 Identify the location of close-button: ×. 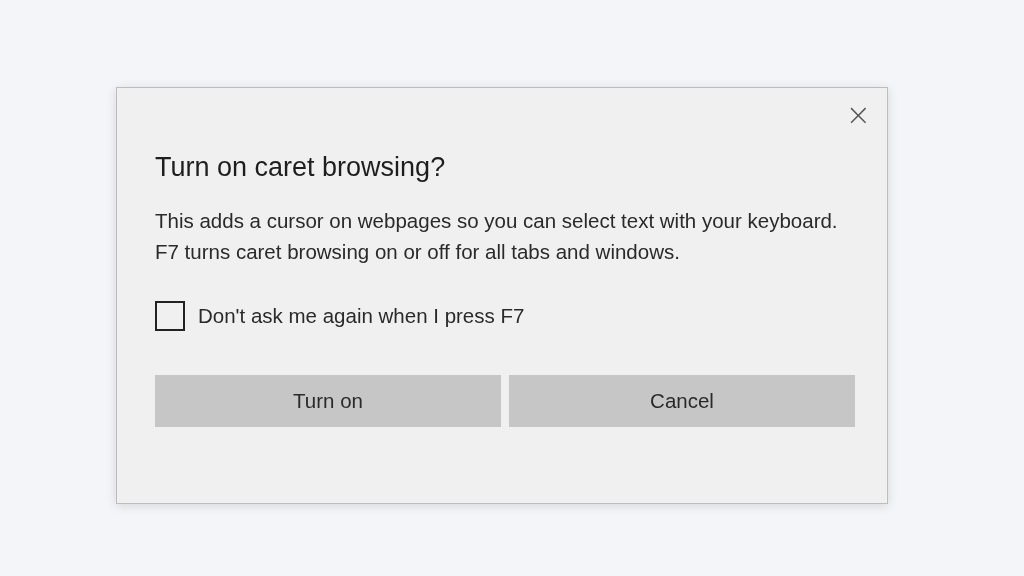
(858, 115).